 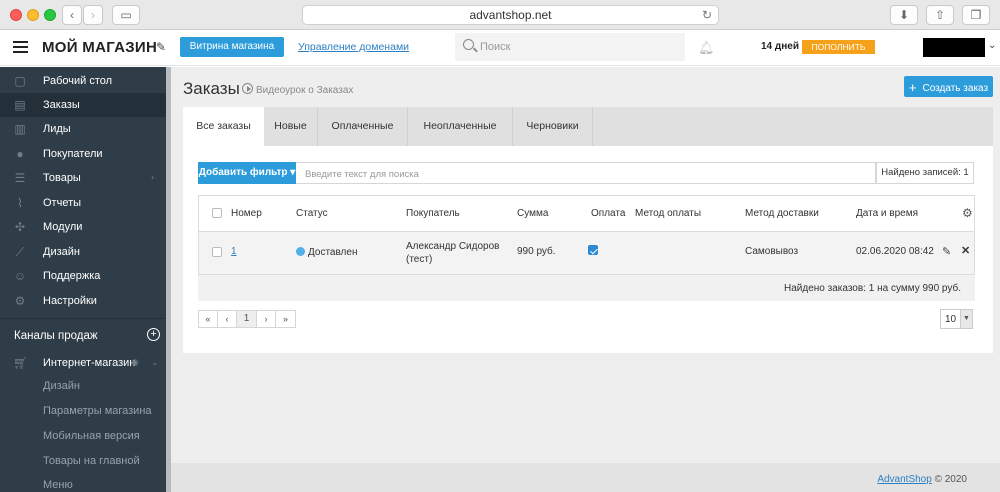 I want to click on sidebar-item-orders: ▤ Заказы, so click(x=83, y=105).